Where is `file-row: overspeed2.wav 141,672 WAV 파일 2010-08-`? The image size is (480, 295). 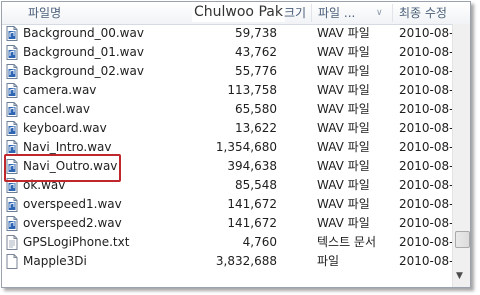
file-row: overspeed2.wav 141,672 WAV 파일 2010-08- is located at coordinates (228, 223).